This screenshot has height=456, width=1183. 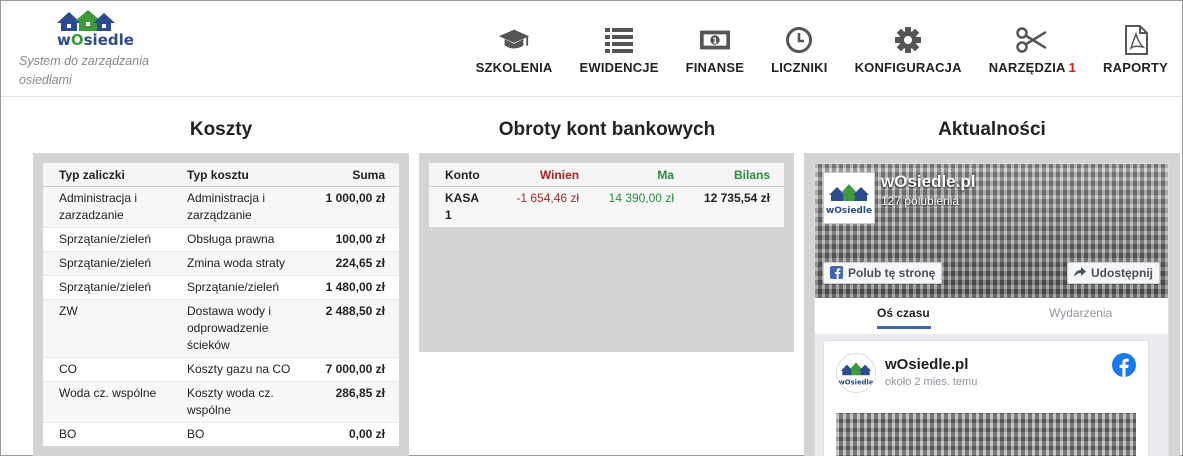 I want to click on post-image, so click(x=986, y=434).